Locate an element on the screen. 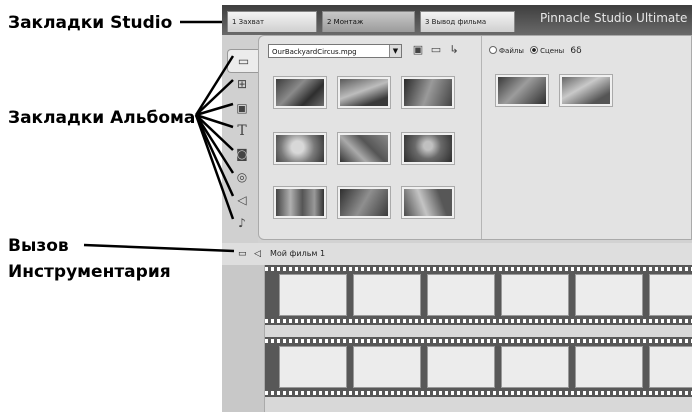  folder-up-icon: ▣ is located at coordinates (418, 50).